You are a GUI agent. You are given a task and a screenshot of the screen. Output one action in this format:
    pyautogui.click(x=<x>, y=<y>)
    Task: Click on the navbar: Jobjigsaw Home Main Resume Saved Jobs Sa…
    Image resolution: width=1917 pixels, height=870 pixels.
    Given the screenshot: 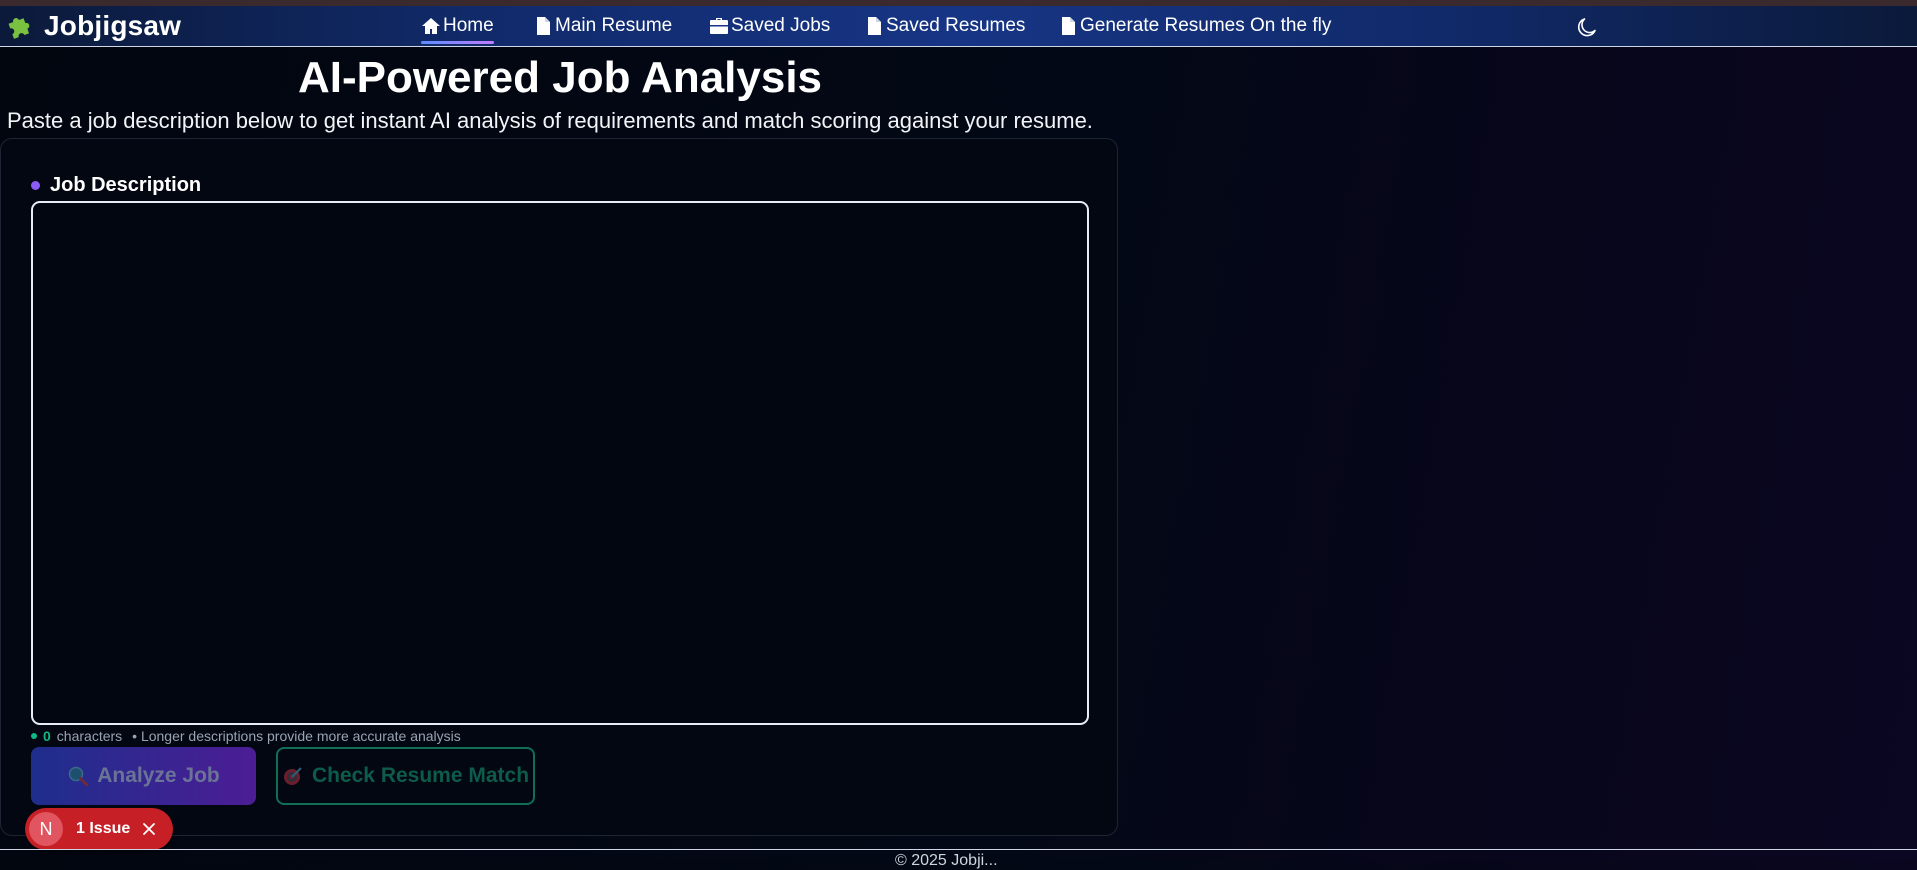 What is the action you would take?
    pyautogui.click(x=958, y=26)
    